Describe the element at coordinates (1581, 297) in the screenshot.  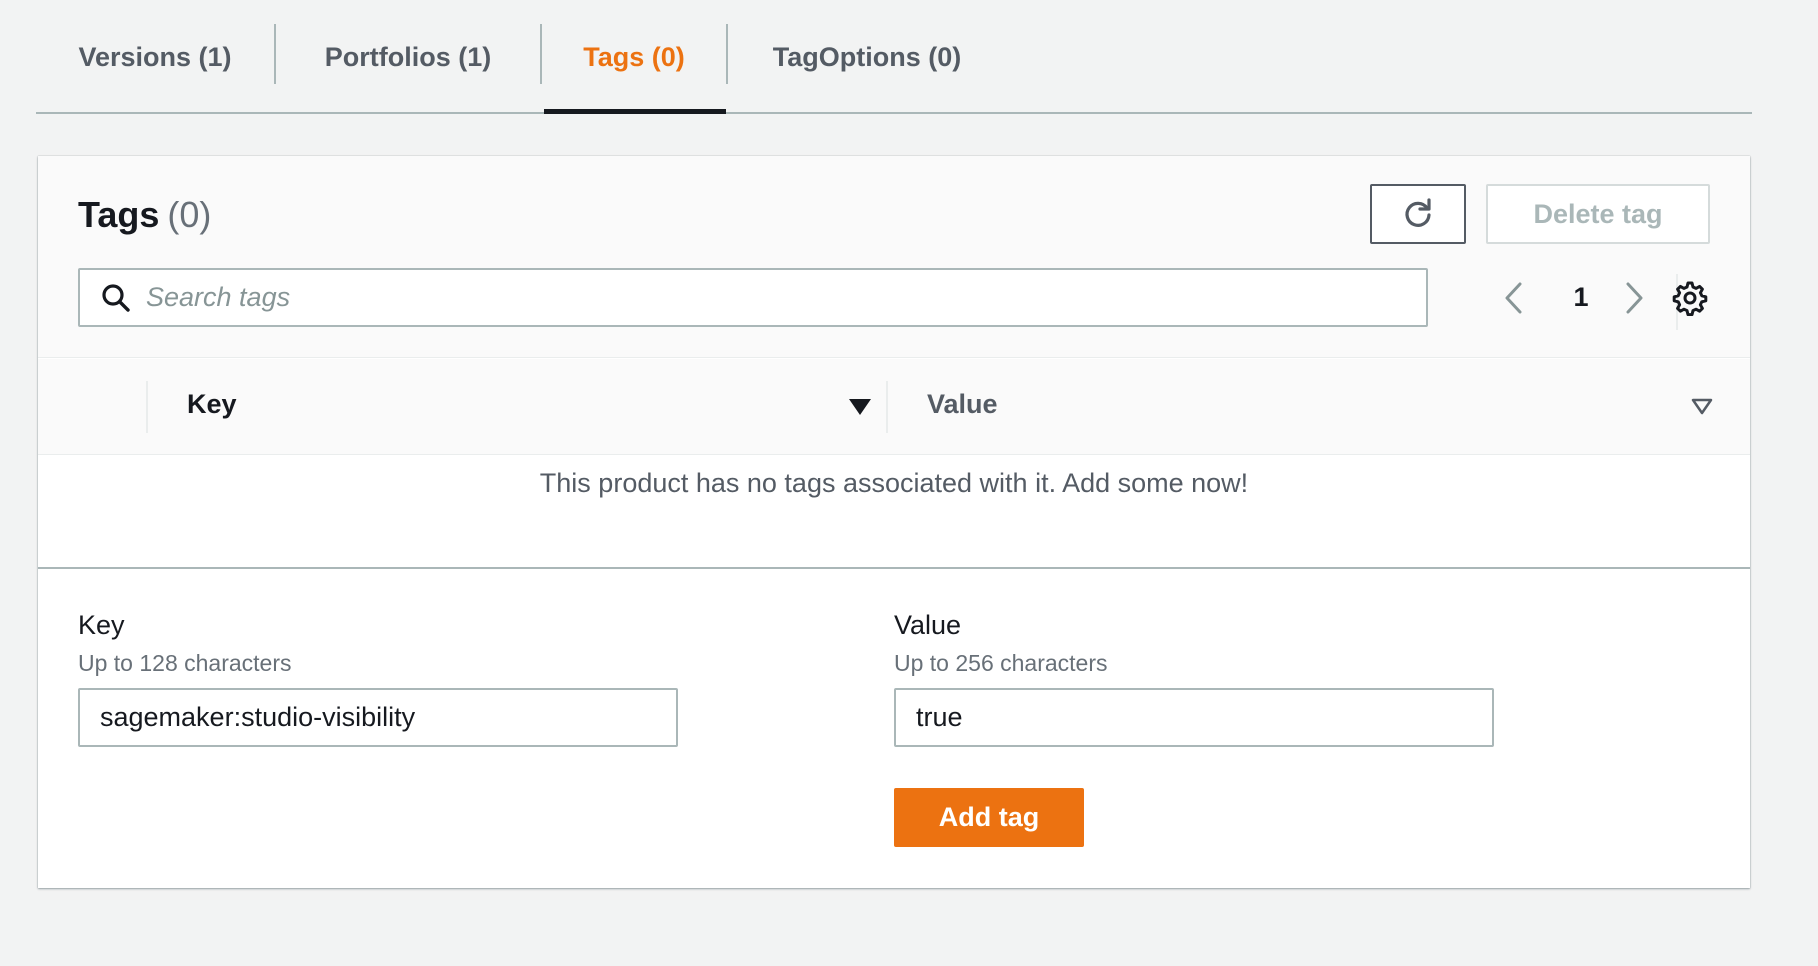
I see `current-page-number: 1` at that location.